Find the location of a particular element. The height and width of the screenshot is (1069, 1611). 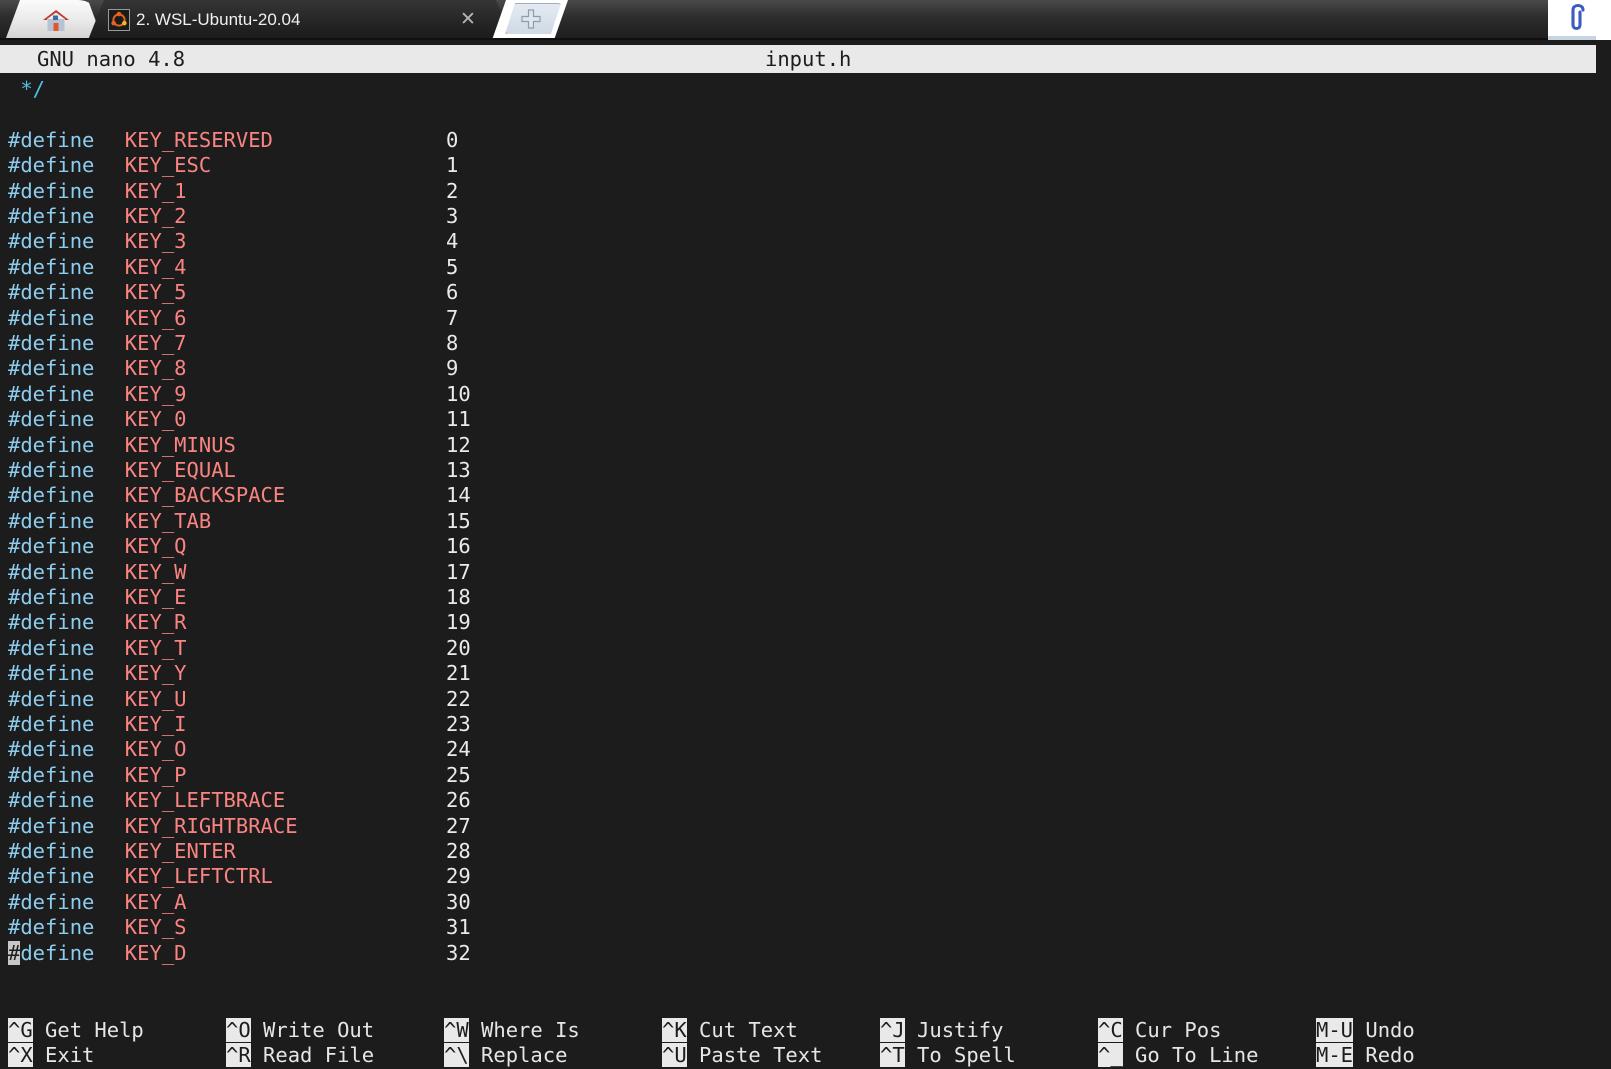

macro-value-token: 12 is located at coordinates (458, 444).